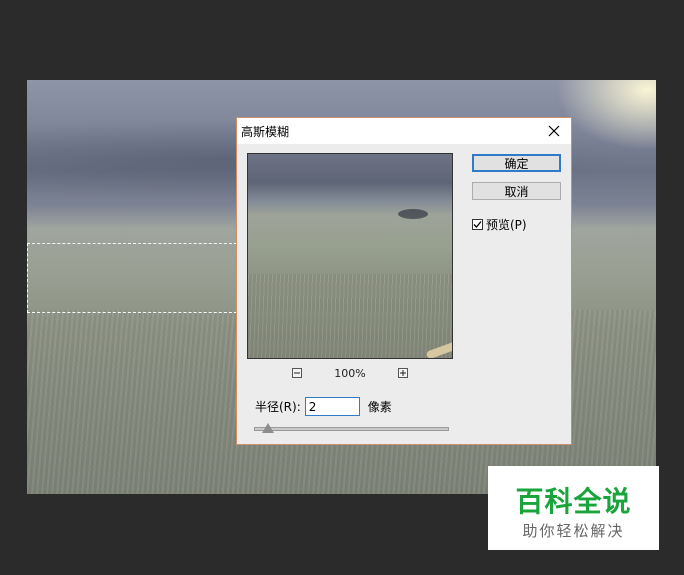  I want to click on watermark-logo: 百科全说 助你轻松解决, so click(573, 508).